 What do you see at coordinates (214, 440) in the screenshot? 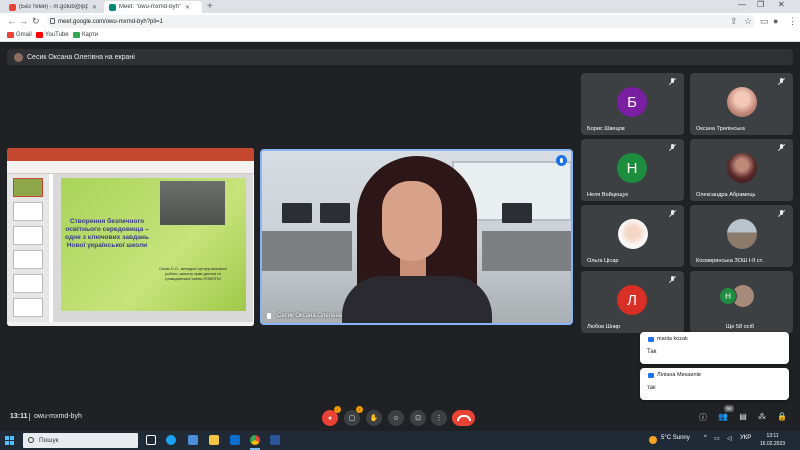
I see `file-explorer-icon` at bounding box center [214, 440].